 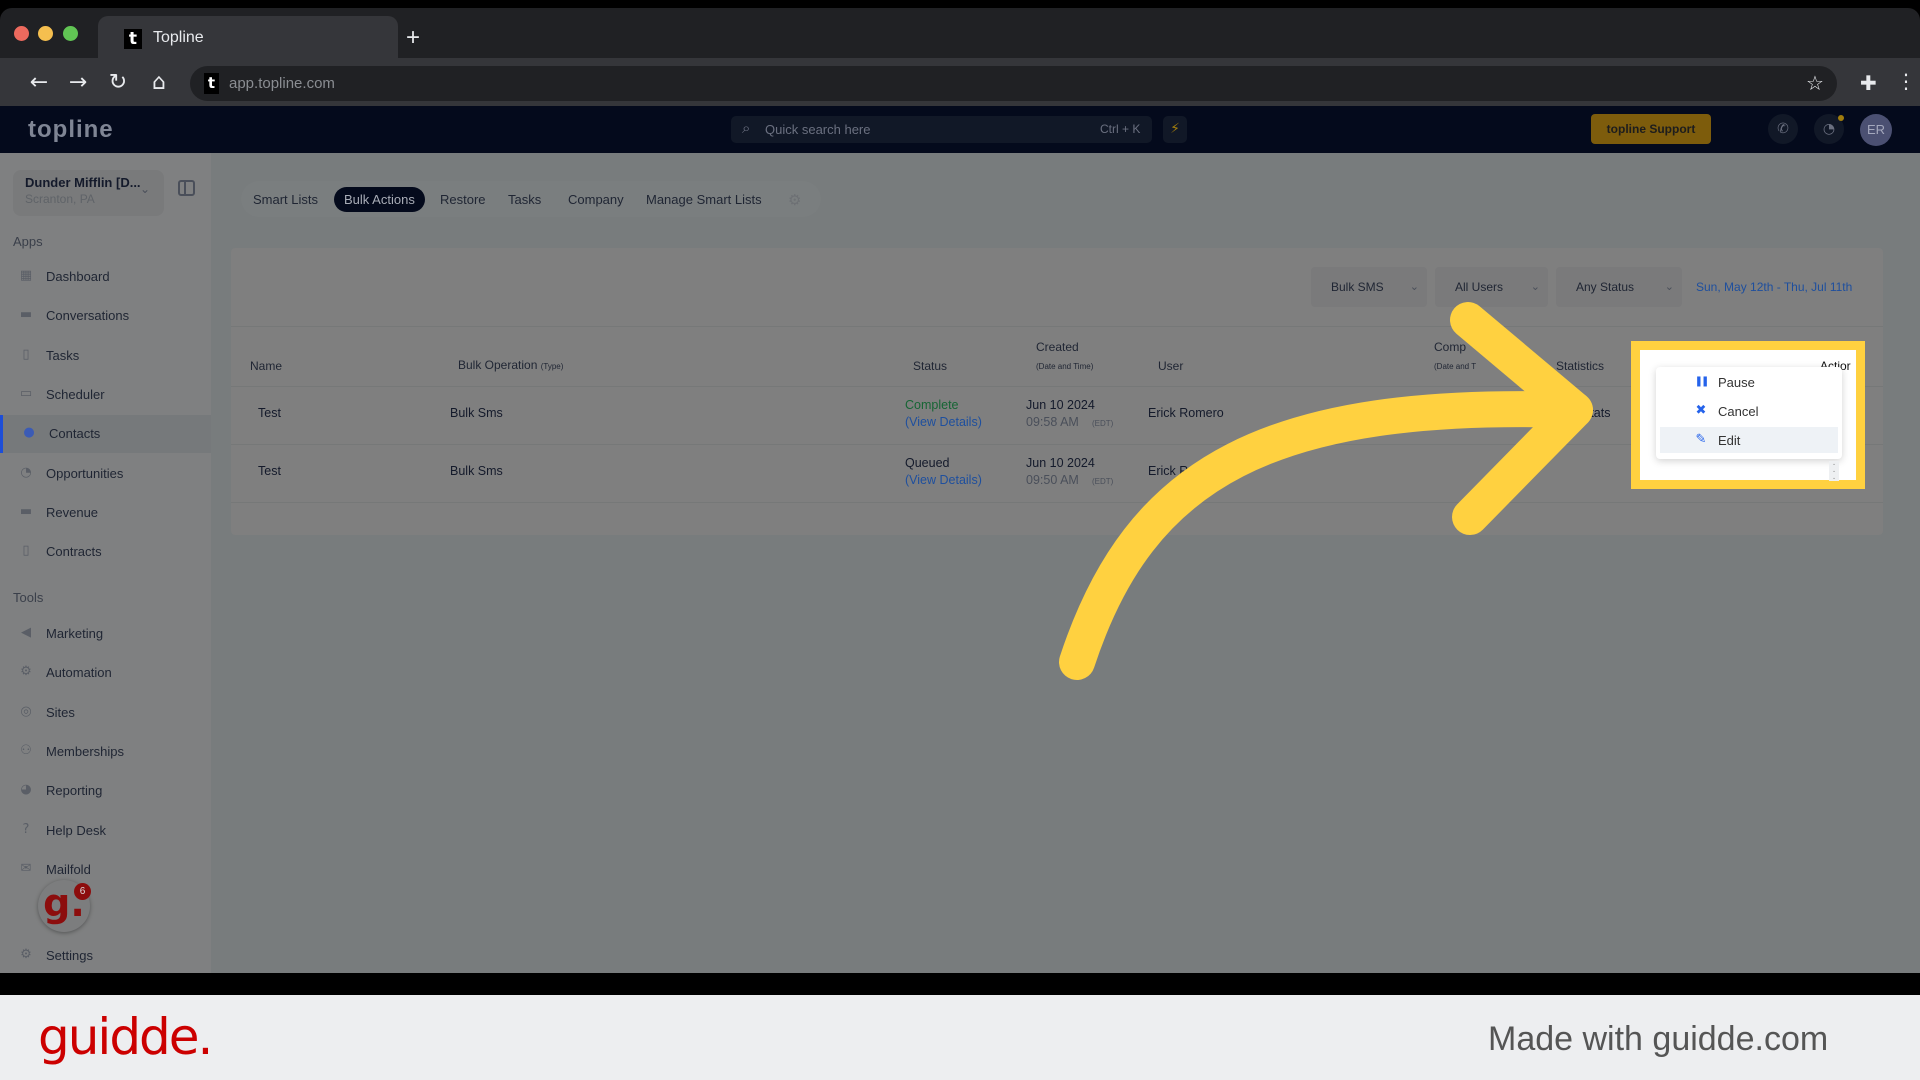 What do you see at coordinates (1701, 410) in the screenshot?
I see `cancel-icon: ✖` at bounding box center [1701, 410].